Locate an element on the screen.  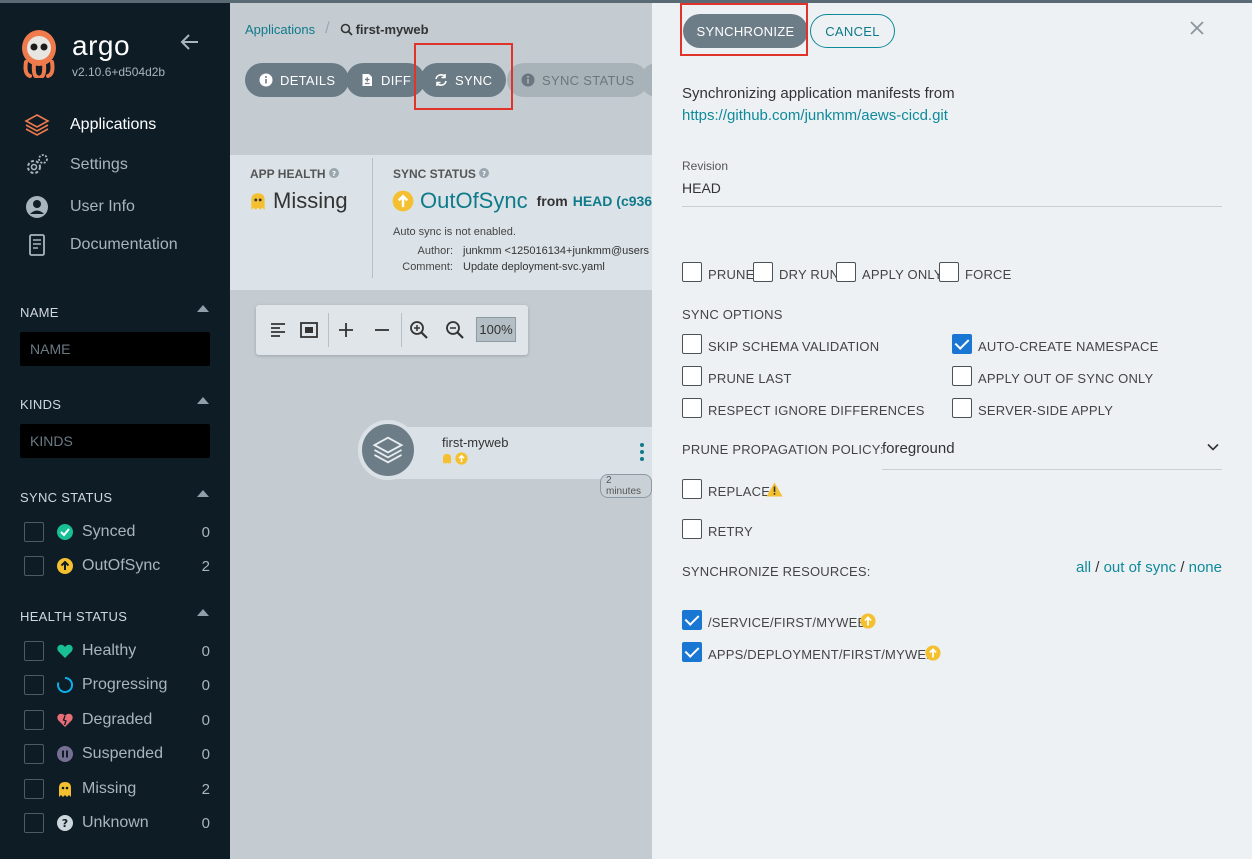
revision-input: HEAD is located at coordinates (701, 188).